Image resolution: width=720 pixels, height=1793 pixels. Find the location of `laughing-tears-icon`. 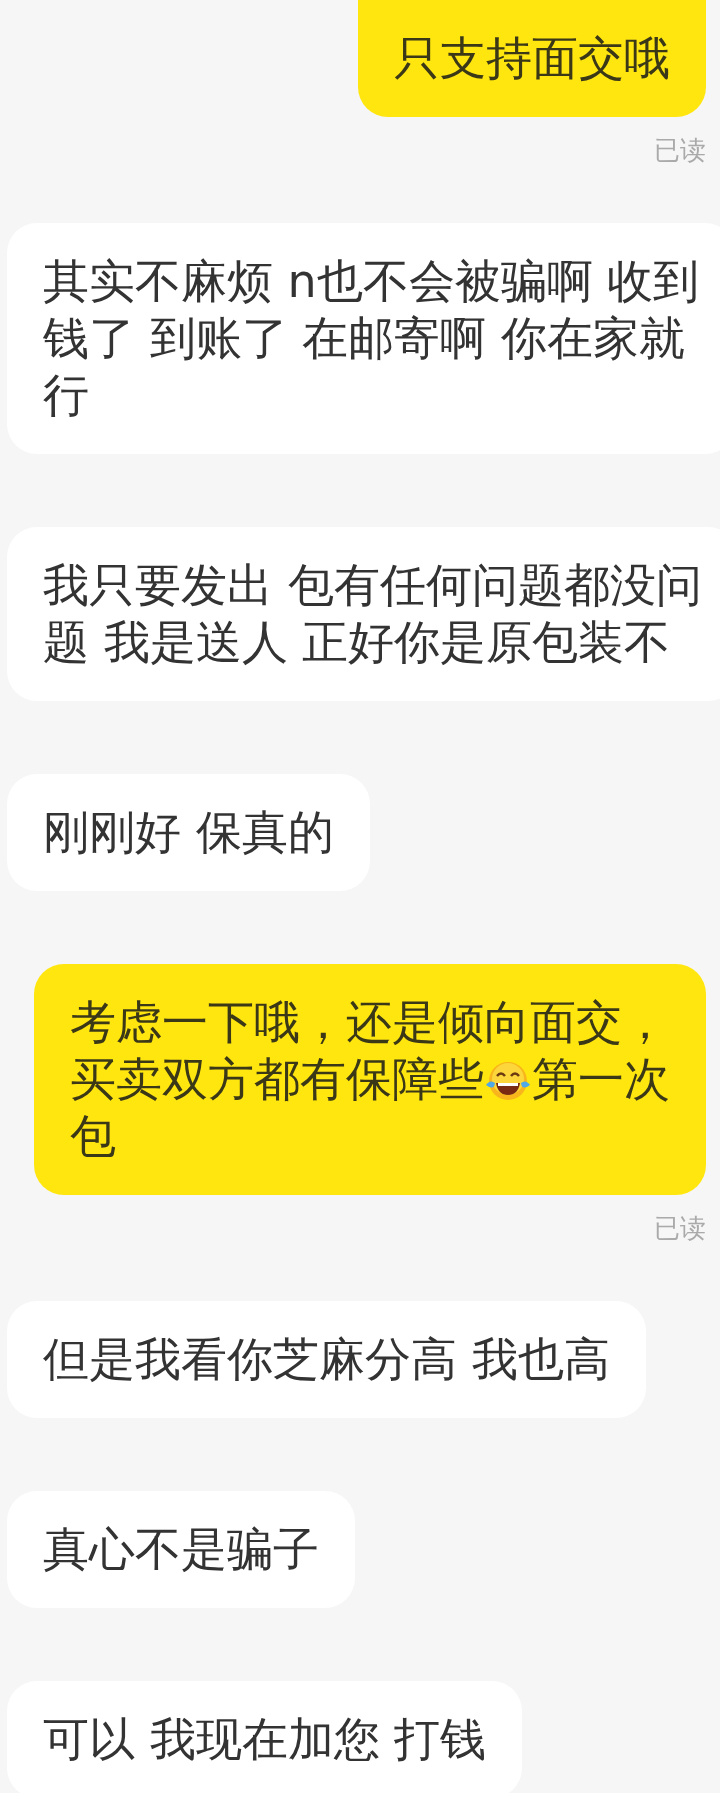

laughing-tears-icon is located at coordinates (508, 1081).